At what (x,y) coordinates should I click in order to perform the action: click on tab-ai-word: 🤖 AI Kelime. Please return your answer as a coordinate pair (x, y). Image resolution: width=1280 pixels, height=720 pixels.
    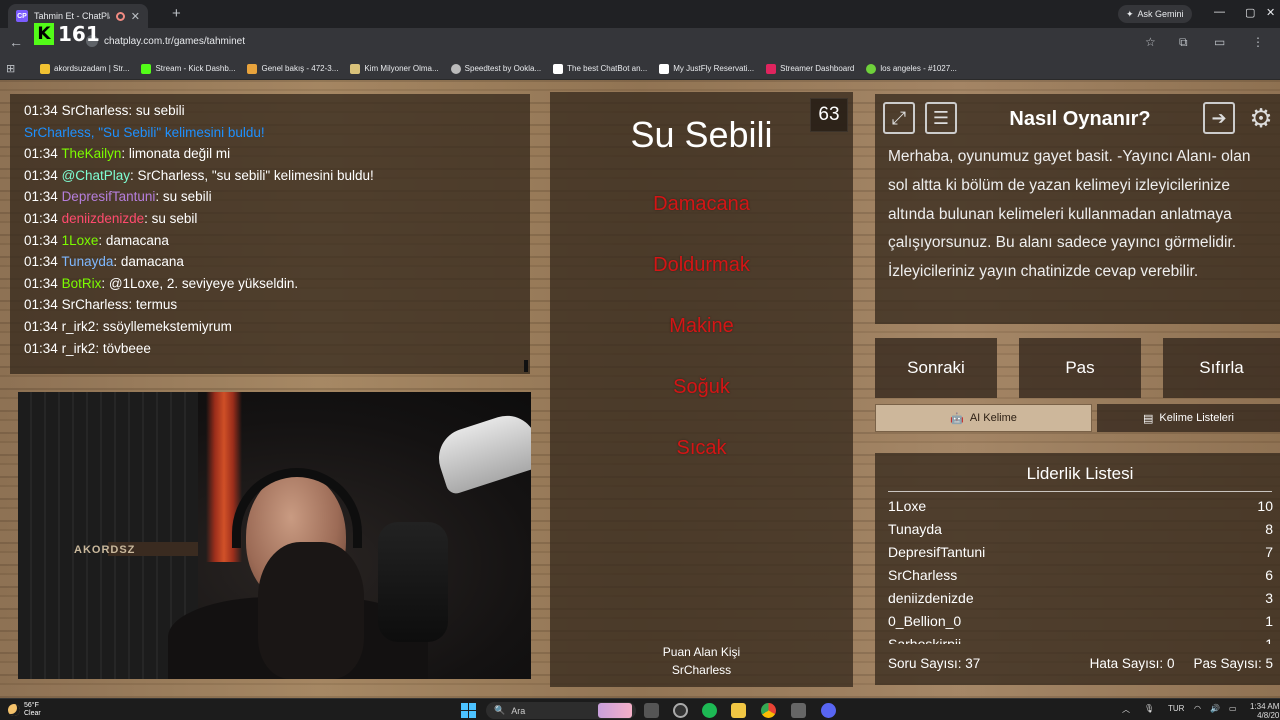
    Looking at the image, I should click on (983, 418).